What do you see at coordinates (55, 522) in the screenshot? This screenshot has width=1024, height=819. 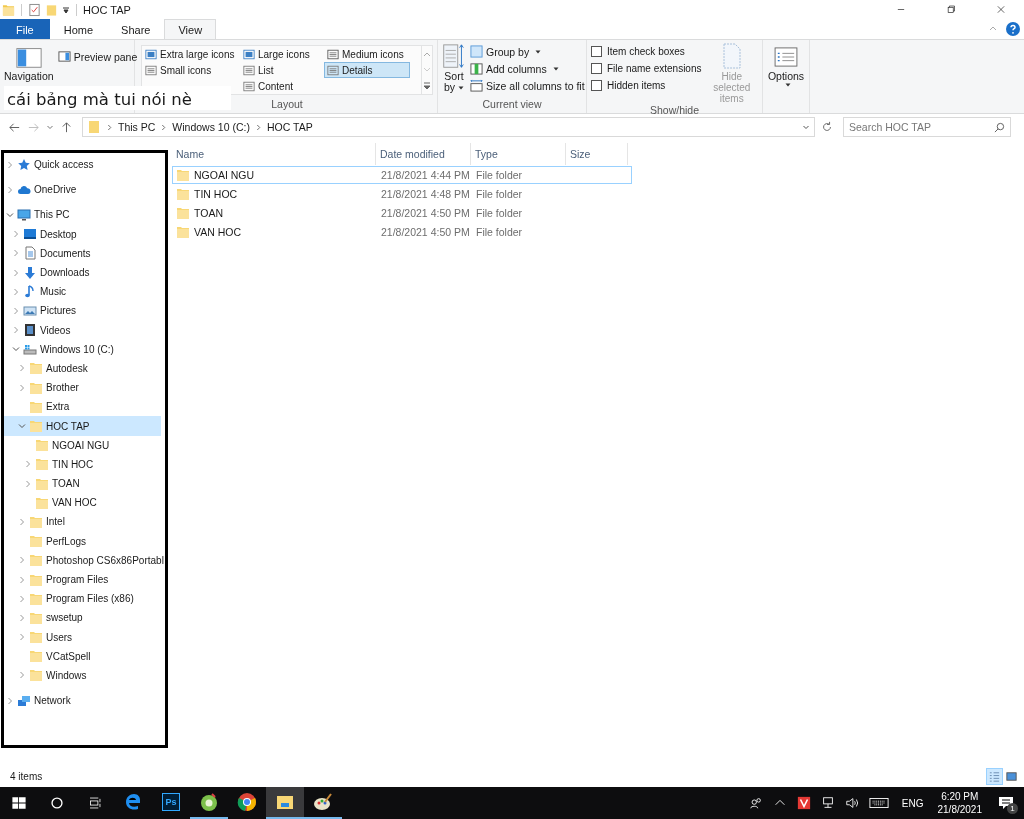 I see `nav-item-label: Intel` at bounding box center [55, 522].